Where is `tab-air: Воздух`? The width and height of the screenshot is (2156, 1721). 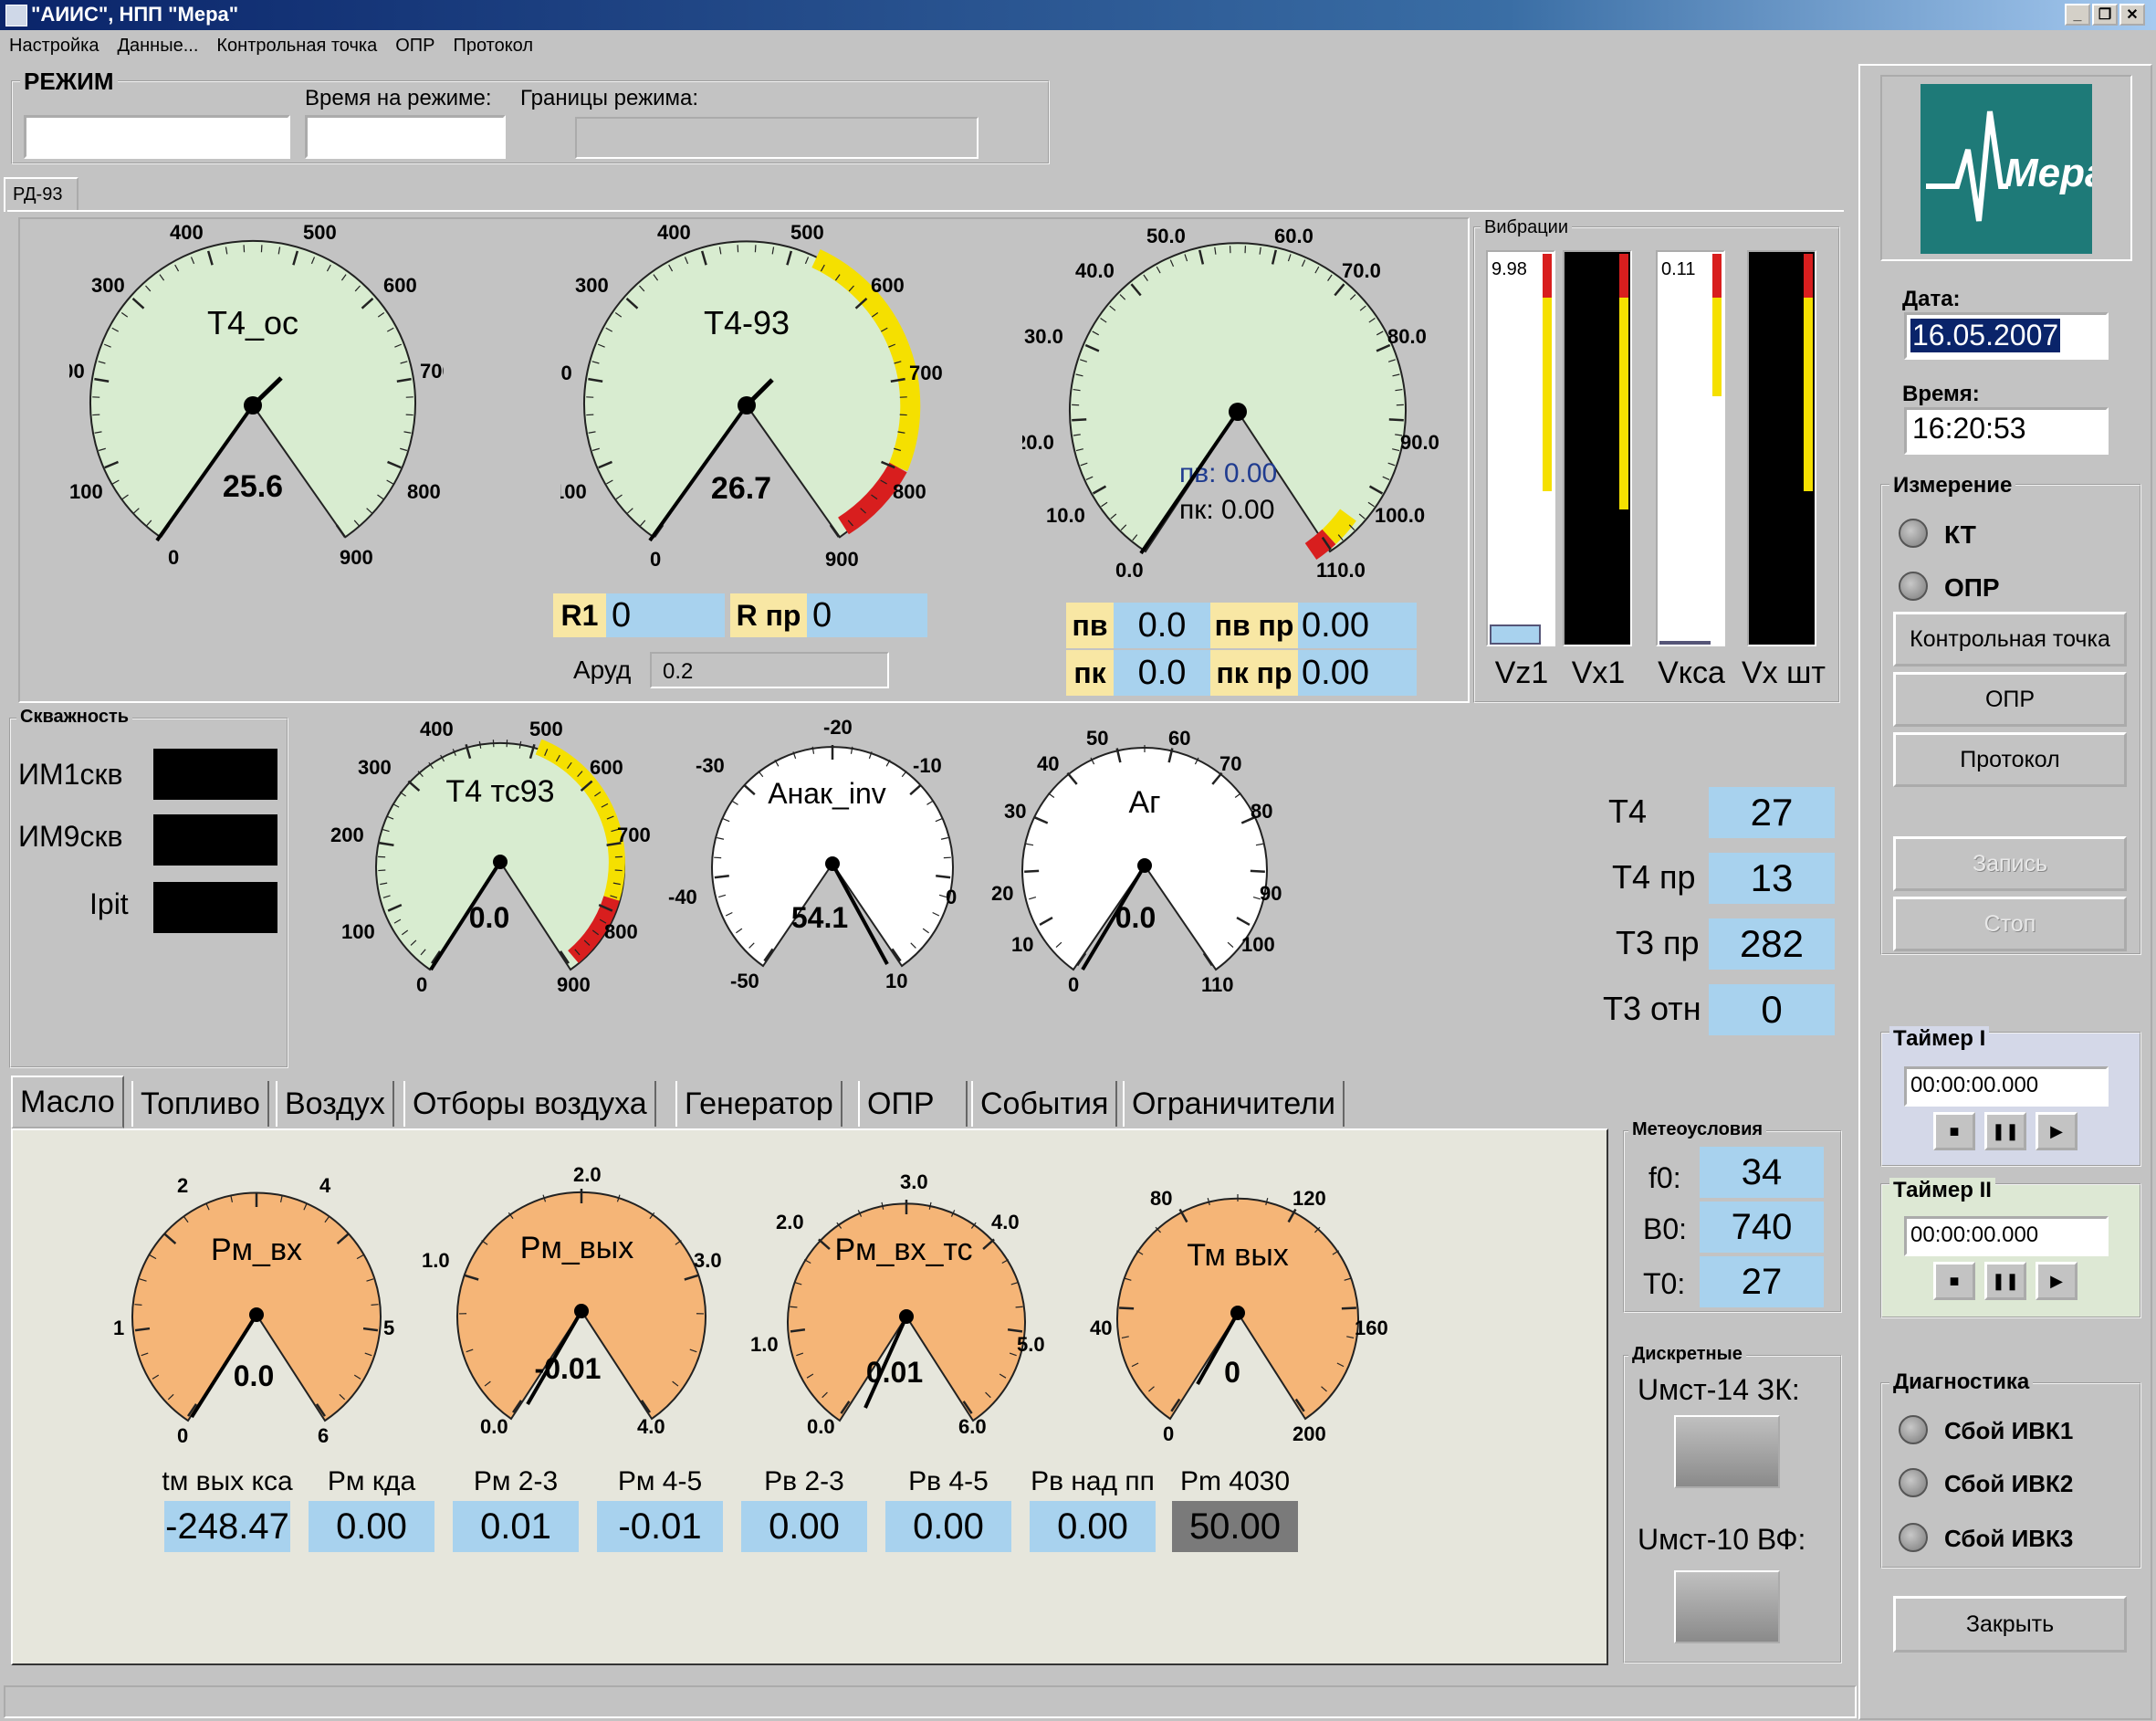 tab-air: Воздух is located at coordinates (335, 1104).